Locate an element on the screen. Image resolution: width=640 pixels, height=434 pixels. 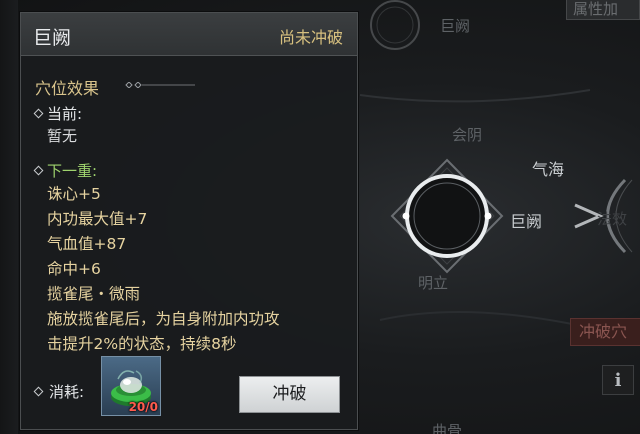
bg-node-label-huiyin: 会阴 is located at coordinates (467, 135).